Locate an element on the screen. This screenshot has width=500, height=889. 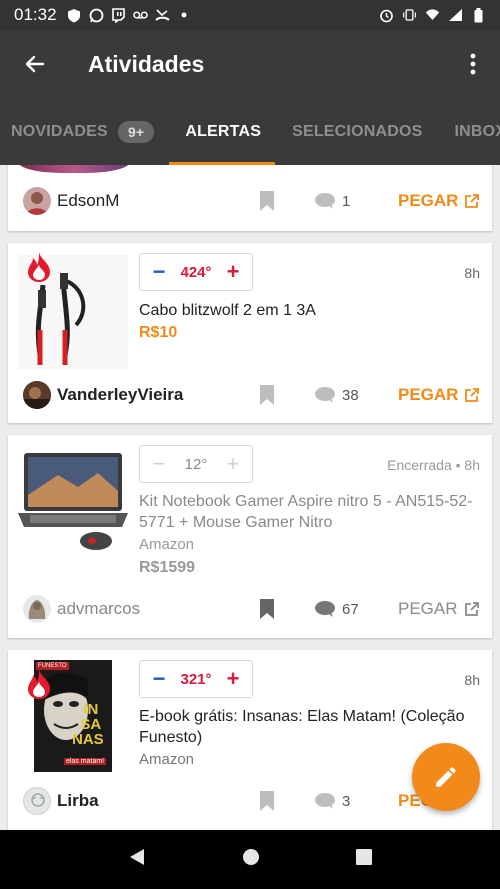
triangle-back-icon is located at coordinates (137, 857).